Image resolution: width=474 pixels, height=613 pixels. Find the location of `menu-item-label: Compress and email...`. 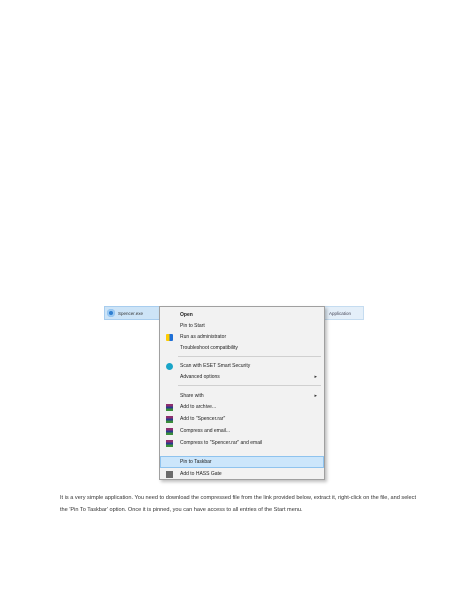

menu-item-label: Compress and email... is located at coordinates (205, 431).